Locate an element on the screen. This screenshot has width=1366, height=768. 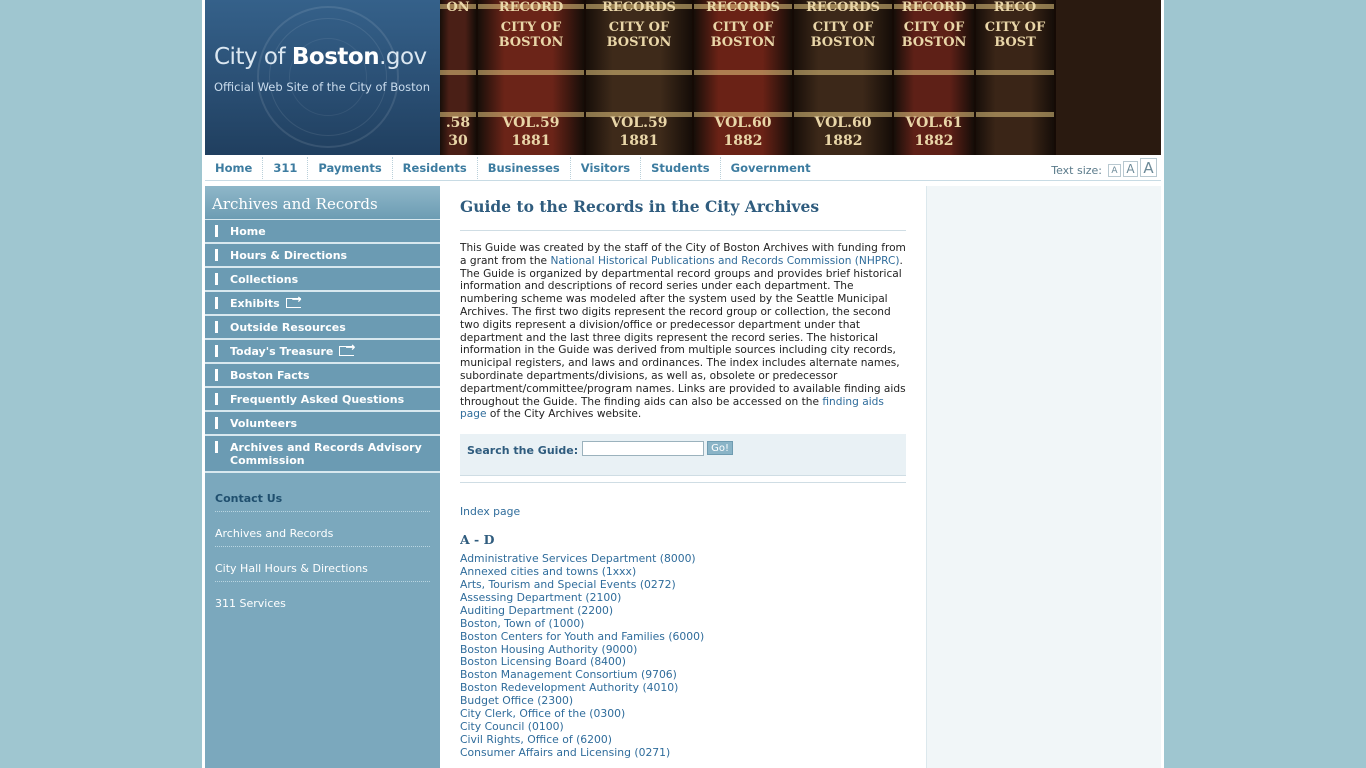
top-nav-item-home: Home is located at coordinates (234, 168).